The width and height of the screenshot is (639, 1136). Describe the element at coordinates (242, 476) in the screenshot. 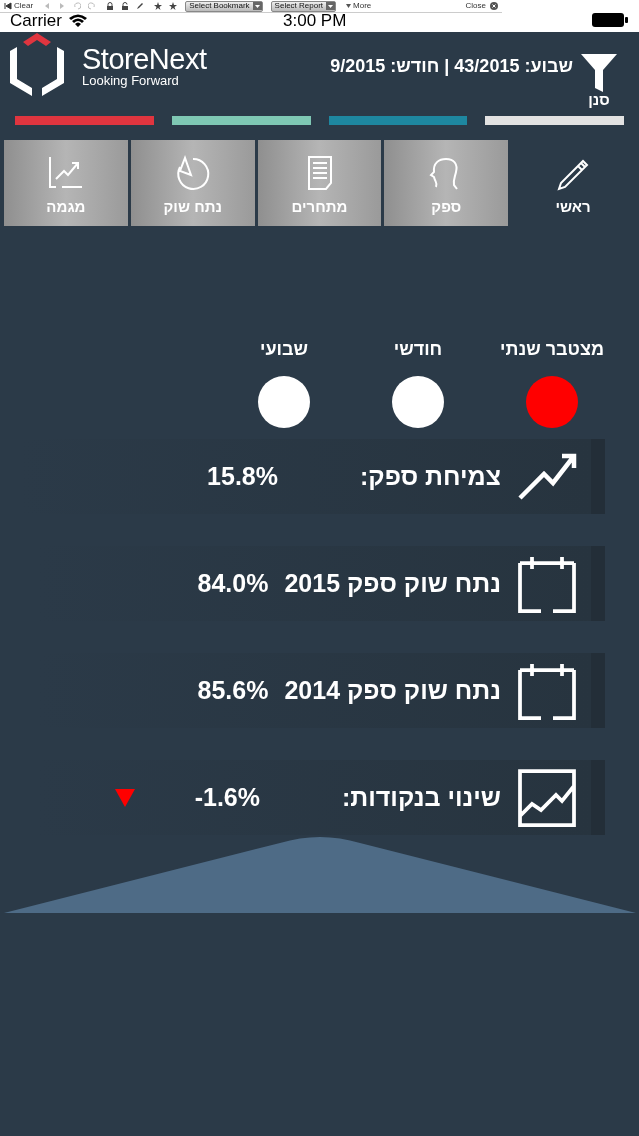

I see `metric-value: 15.8%` at that location.